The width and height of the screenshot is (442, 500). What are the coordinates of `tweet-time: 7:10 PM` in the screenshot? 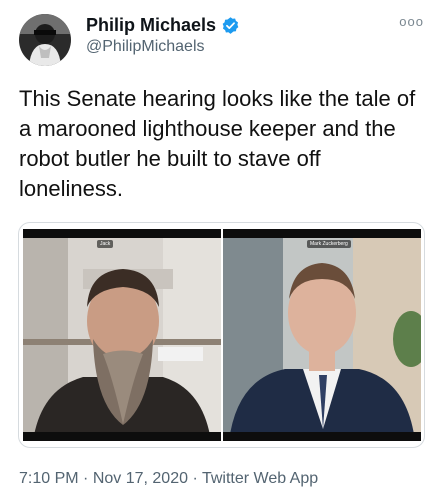 It's located at (49, 478).